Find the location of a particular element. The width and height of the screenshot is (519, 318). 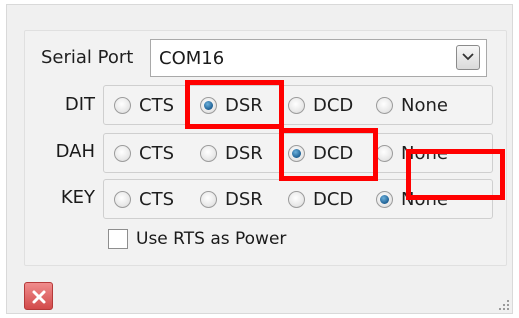

highlight-none is located at coordinates (455, 174).